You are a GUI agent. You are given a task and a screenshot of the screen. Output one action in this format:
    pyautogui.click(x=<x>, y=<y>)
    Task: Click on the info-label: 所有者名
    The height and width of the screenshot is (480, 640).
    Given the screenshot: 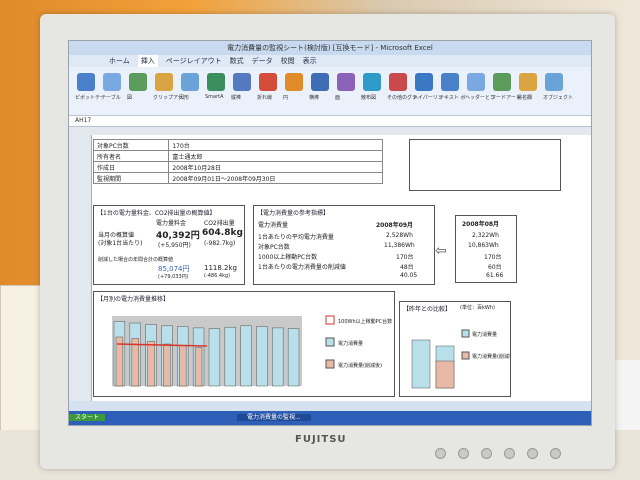 What is the action you would take?
    pyautogui.click(x=131, y=156)
    